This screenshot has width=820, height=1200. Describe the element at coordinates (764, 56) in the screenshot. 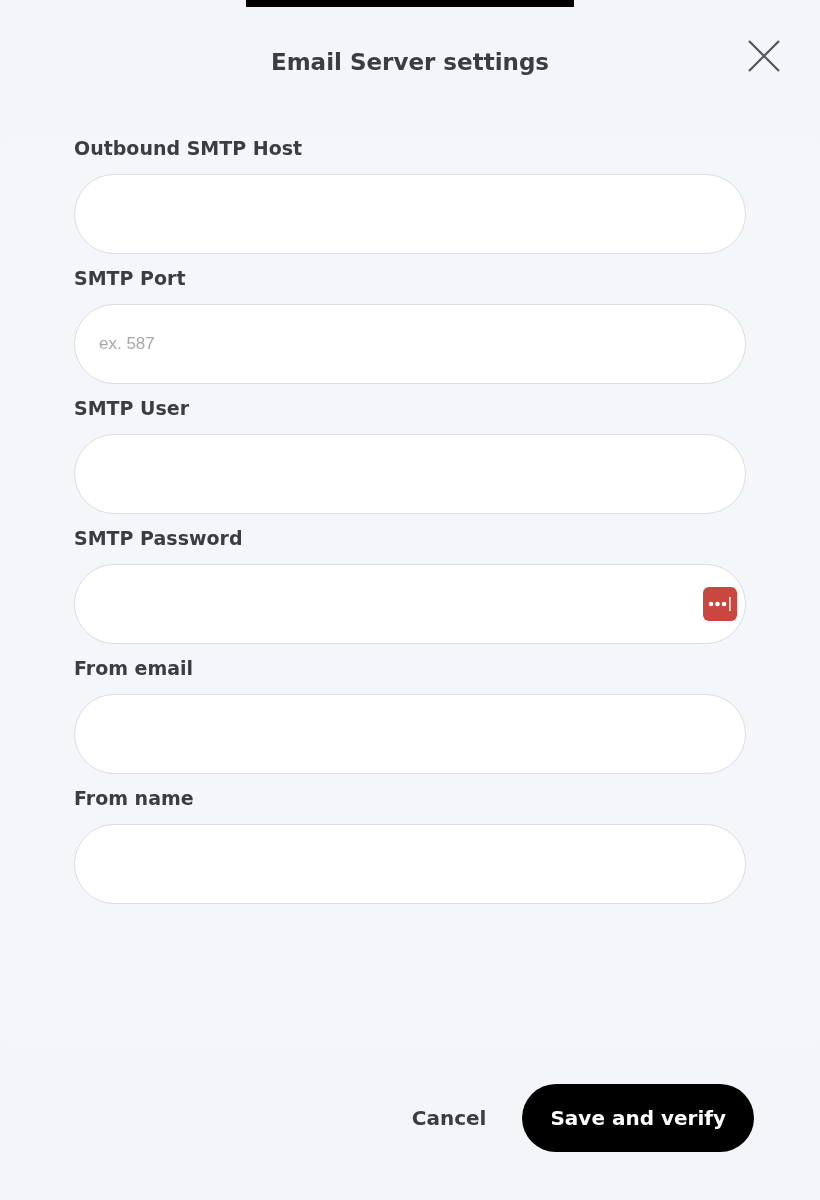

I see `close-button` at that location.